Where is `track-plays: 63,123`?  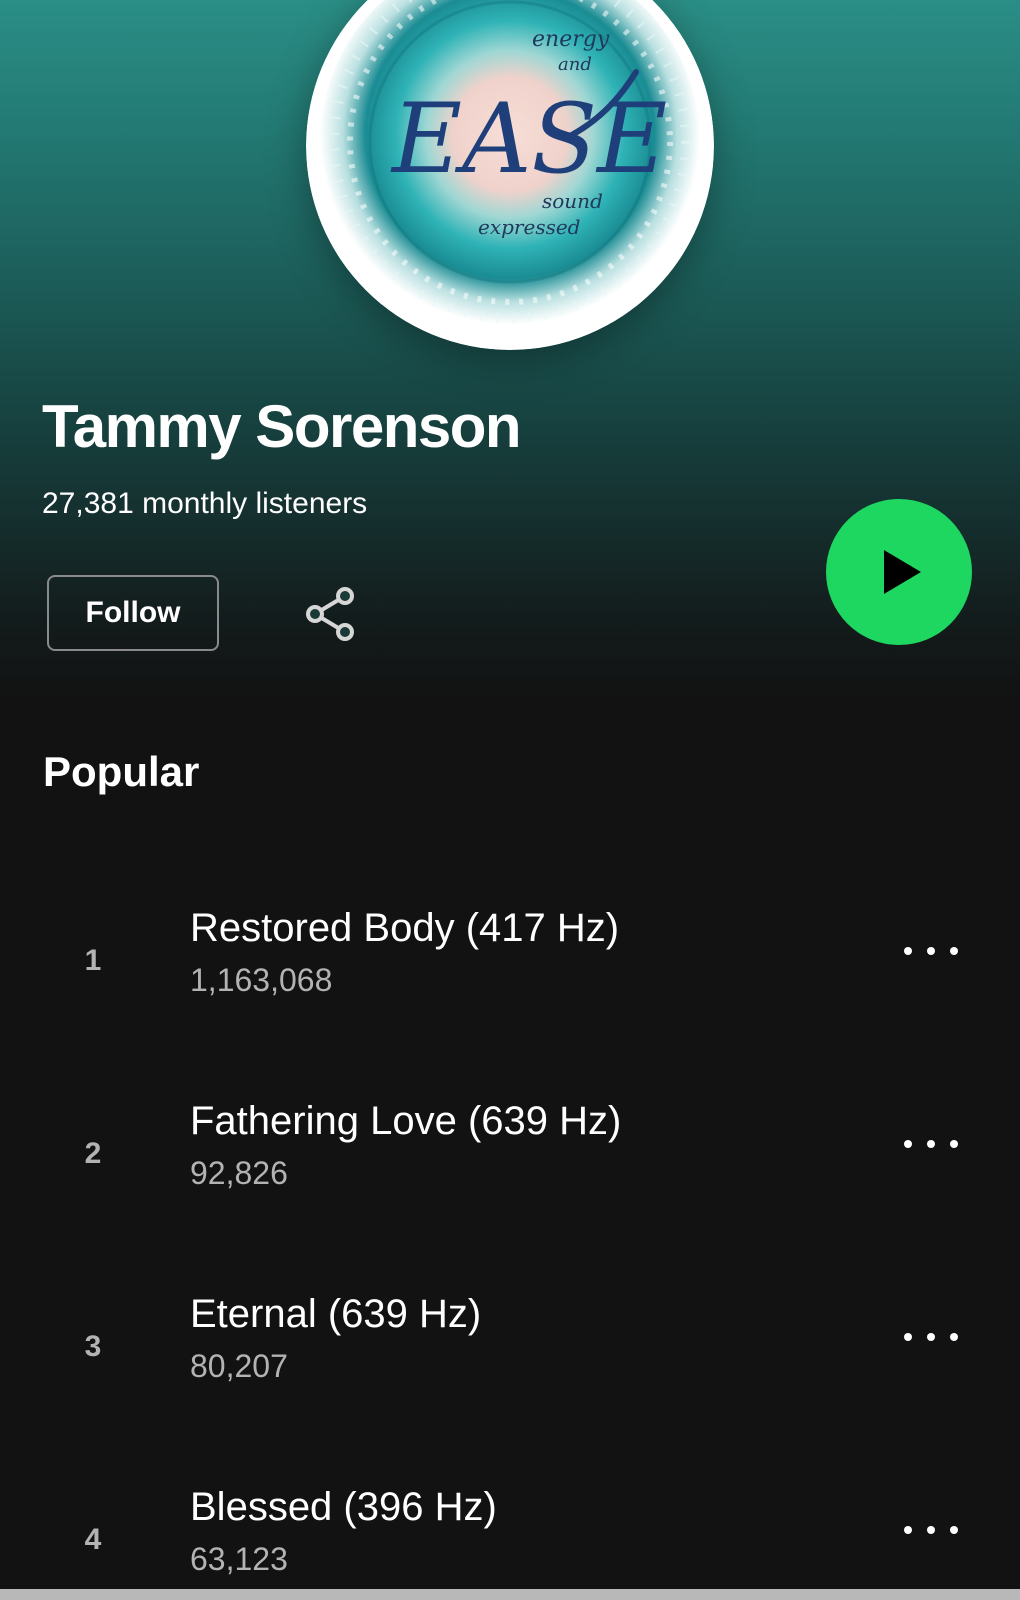
track-plays: 63,123 is located at coordinates (239, 1559).